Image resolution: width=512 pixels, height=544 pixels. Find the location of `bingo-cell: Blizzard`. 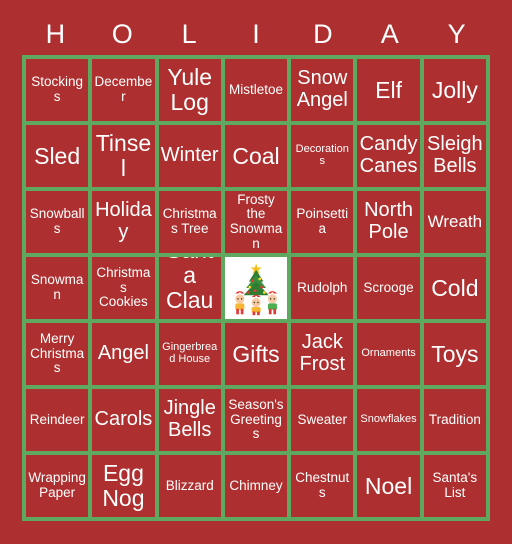

bingo-cell: Blizzard is located at coordinates (189, 486).